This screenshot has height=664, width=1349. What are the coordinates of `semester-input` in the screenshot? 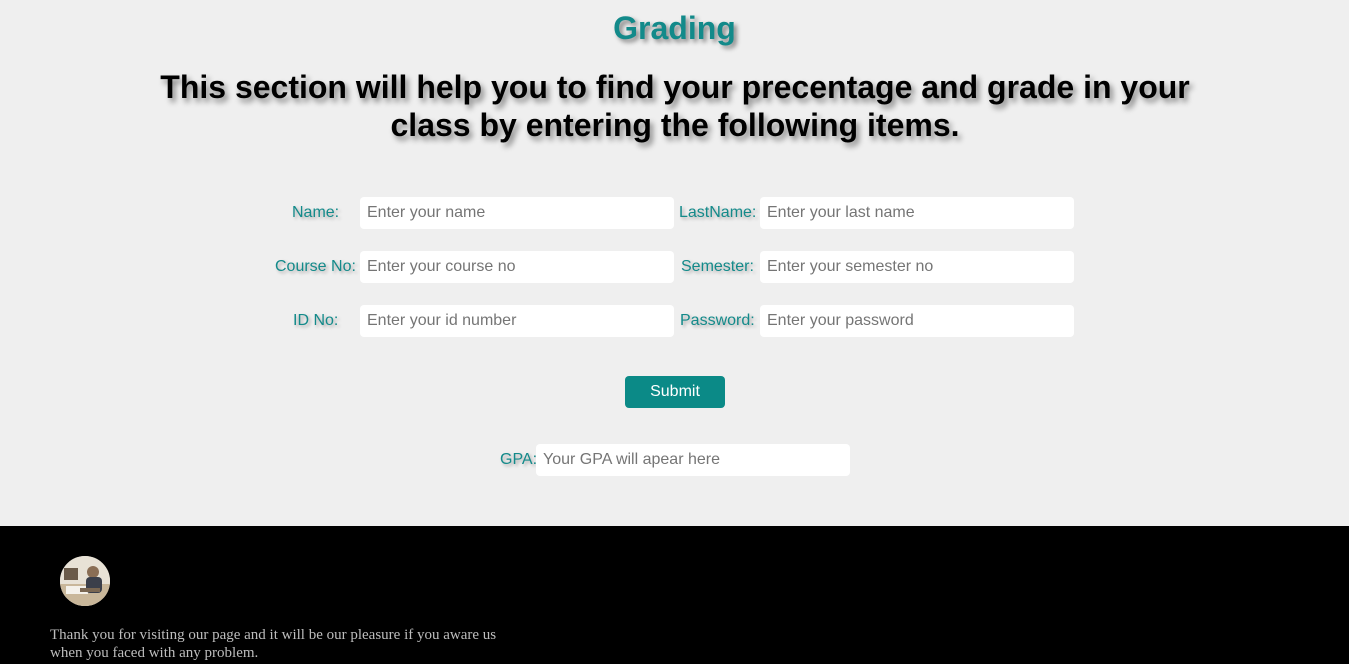 It's located at (917, 267).